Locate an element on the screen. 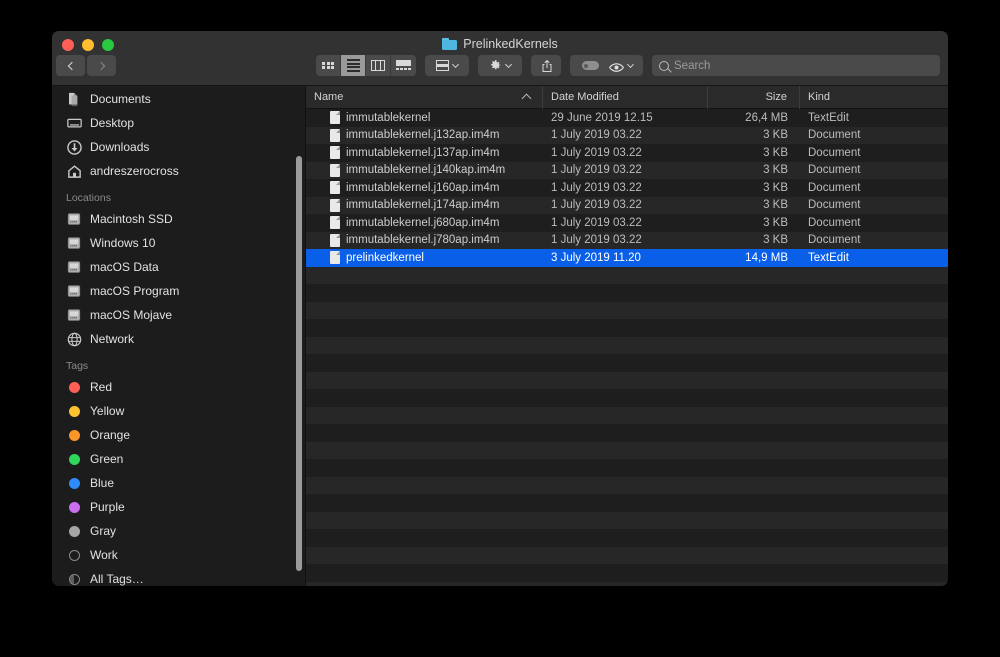  sidebar-item-label: Downloads is located at coordinates (120, 147).